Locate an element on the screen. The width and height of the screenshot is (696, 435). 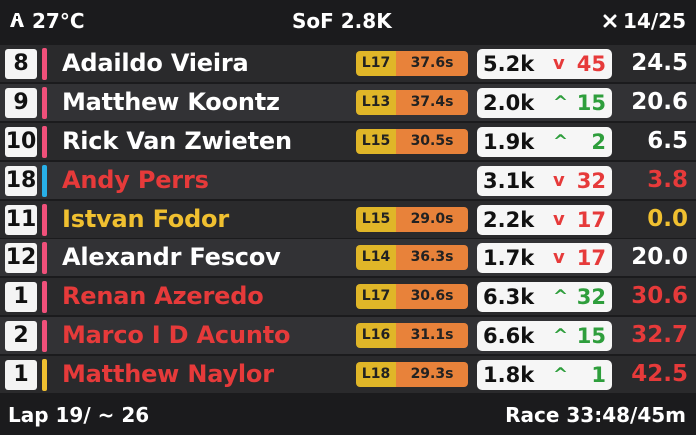
last-lap-badge: L14 36.3s is located at coordinates (412, 258).